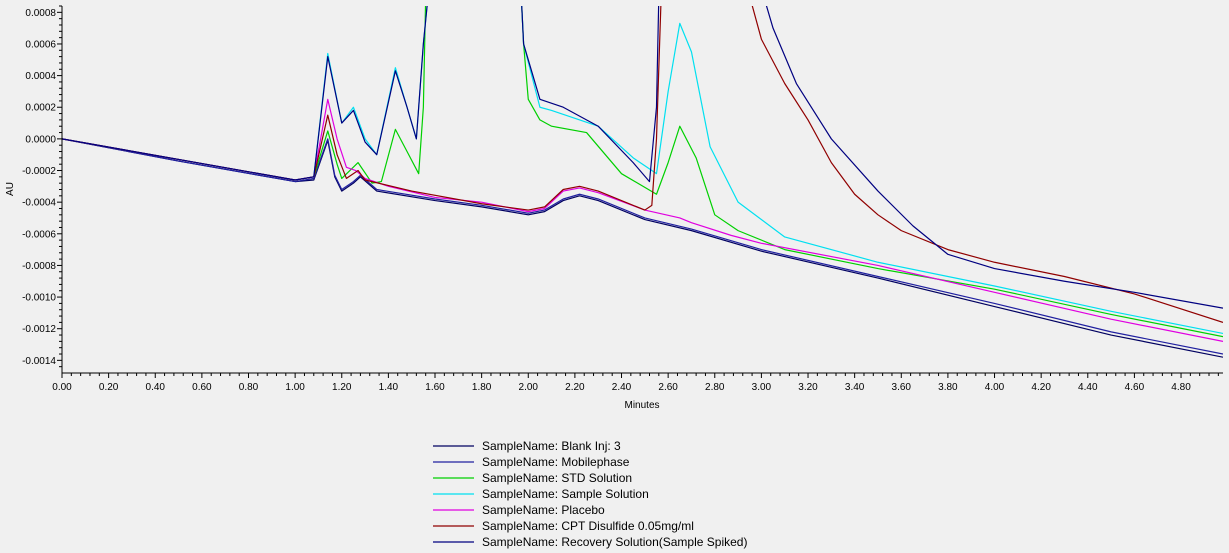 The height and width of the screenshot is (553, 1229). I want to click on x-tick-label: 1.60, so click(435, 387).